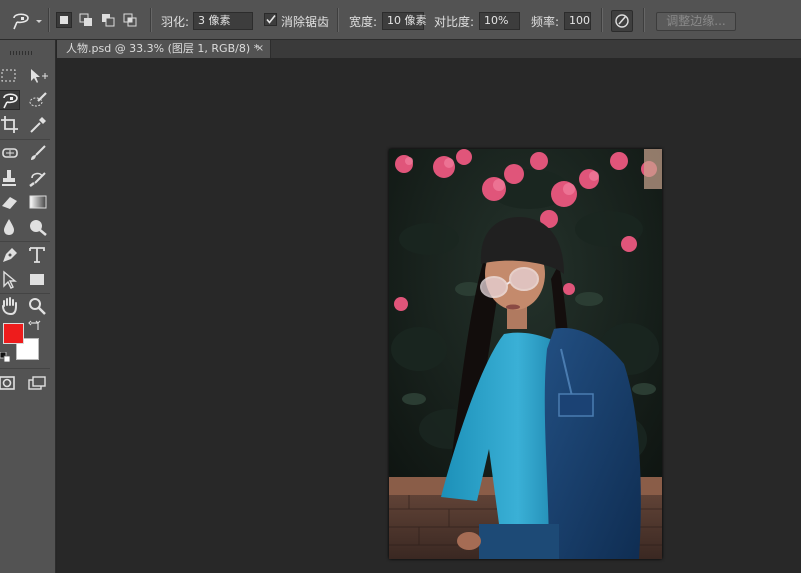 This screenshot has height=573, width=801. I want to click on quick-selection-icon, so click(38, 99).